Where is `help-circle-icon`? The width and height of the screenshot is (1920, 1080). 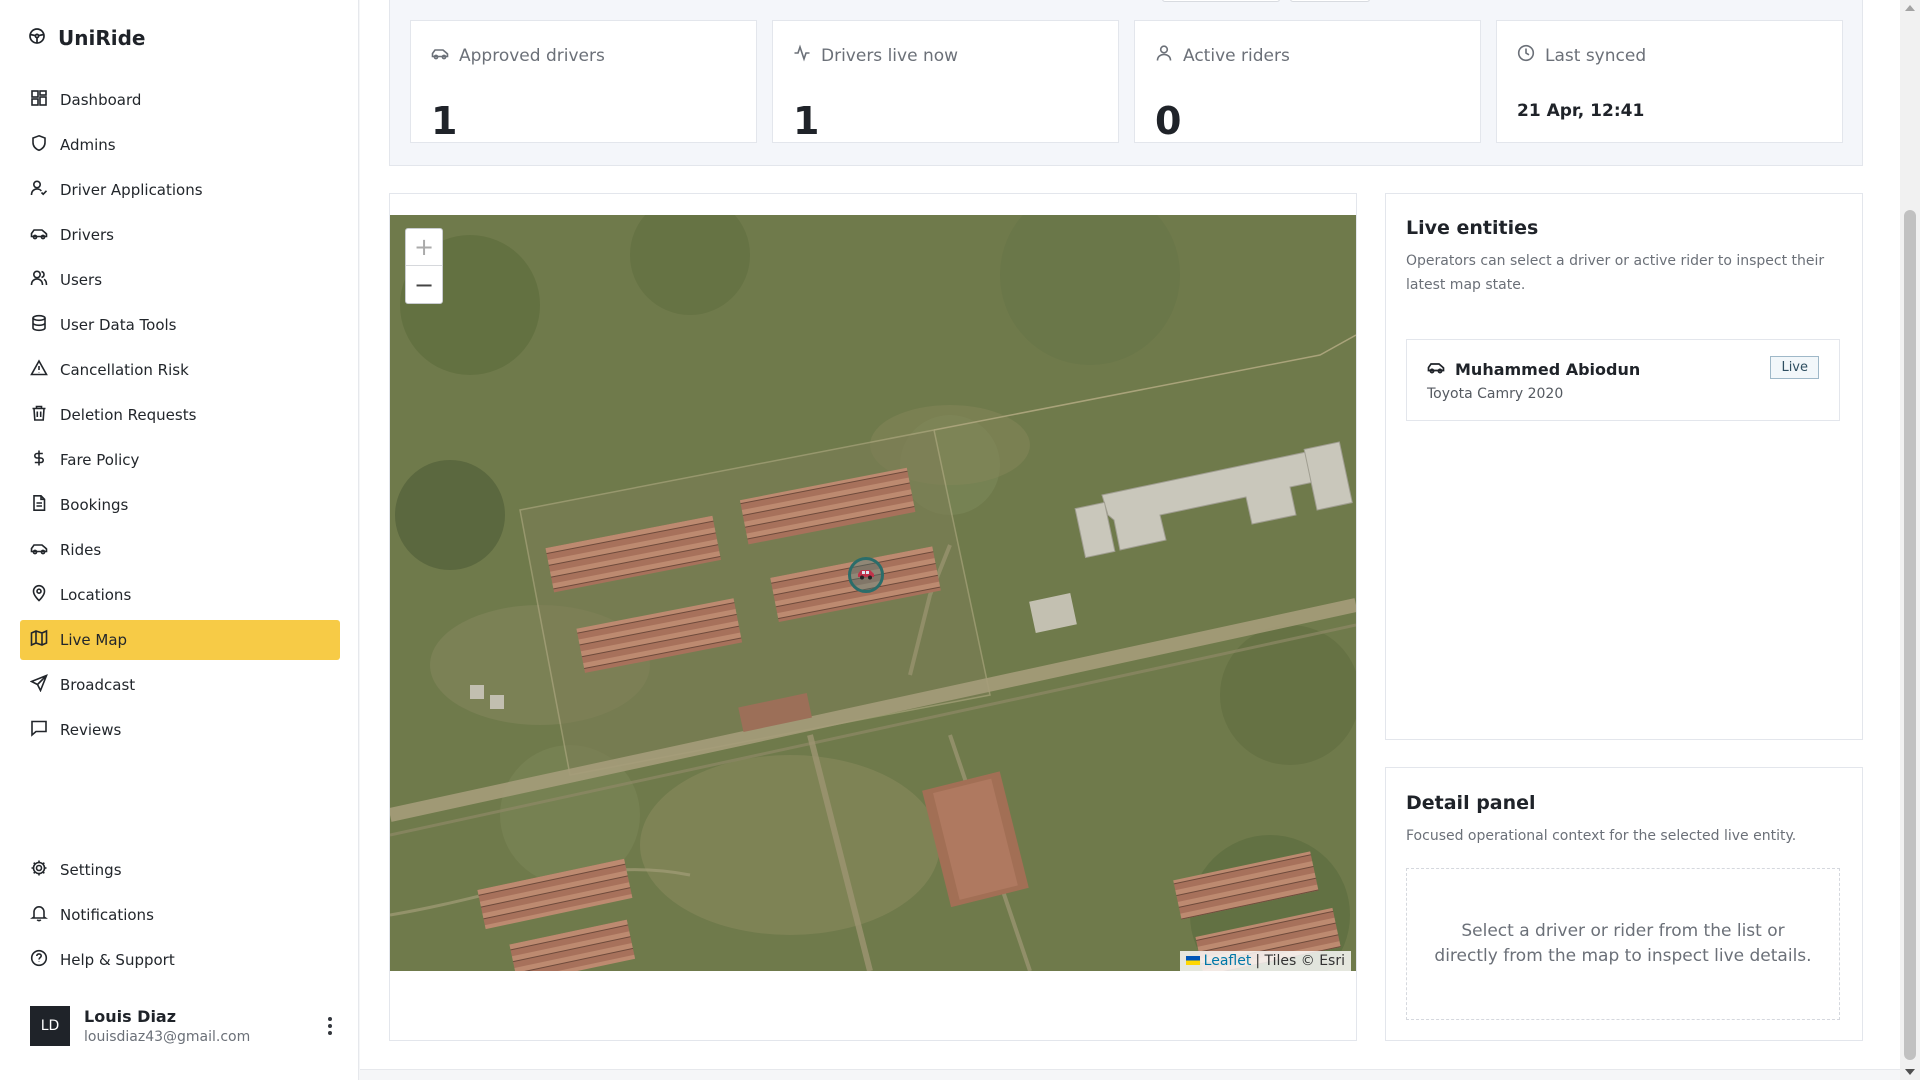 help-circle-icon is located at coordinates (39, 960).